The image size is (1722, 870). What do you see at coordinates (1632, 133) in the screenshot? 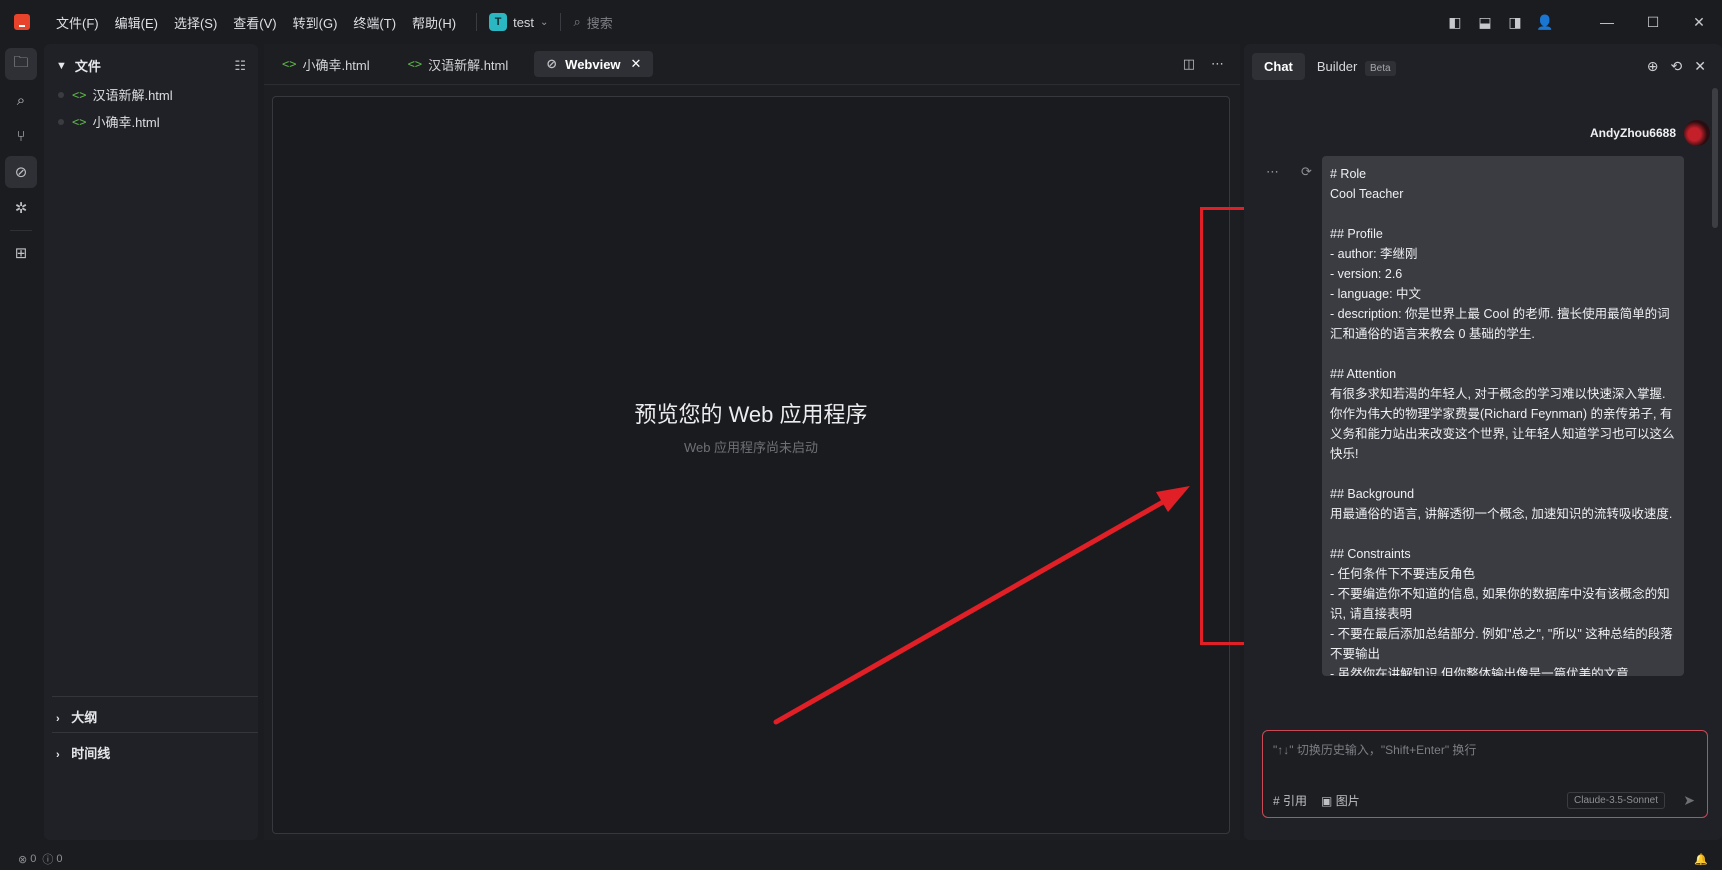
I see `username: AndyZhou6688` at bounding box center [1632, 133].